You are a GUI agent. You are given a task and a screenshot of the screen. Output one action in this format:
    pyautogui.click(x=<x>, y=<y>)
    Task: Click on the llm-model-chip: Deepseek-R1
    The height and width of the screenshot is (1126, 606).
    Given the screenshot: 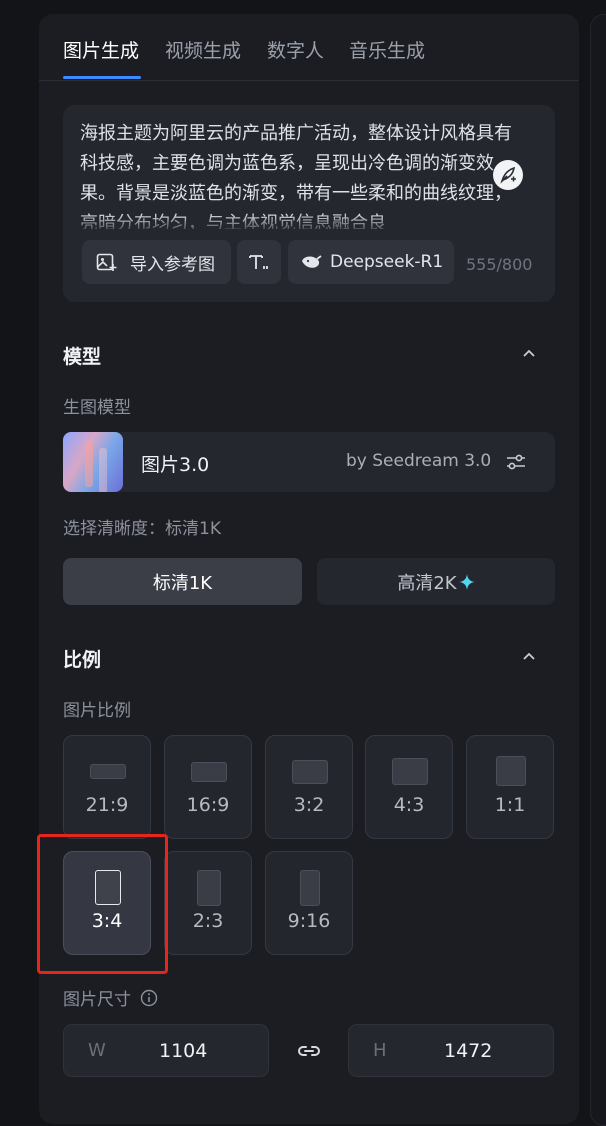 What is the action you would take?
    pyautogui.click(x=371, y=262)
    